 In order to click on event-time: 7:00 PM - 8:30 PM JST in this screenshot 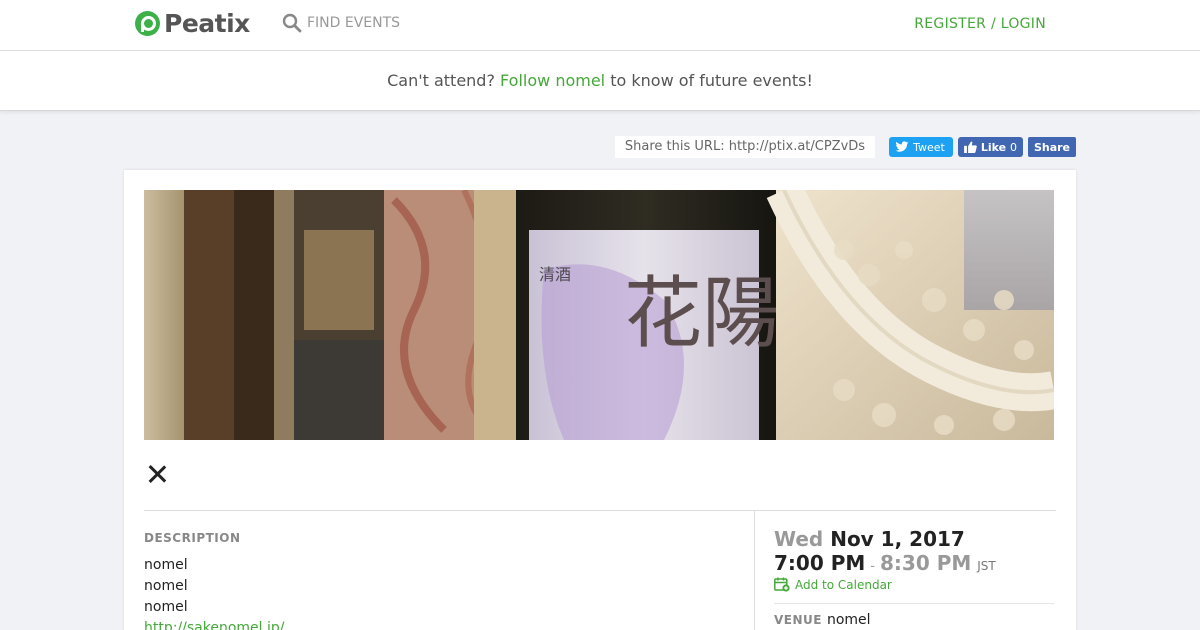, I will do `click(885, 563)`.